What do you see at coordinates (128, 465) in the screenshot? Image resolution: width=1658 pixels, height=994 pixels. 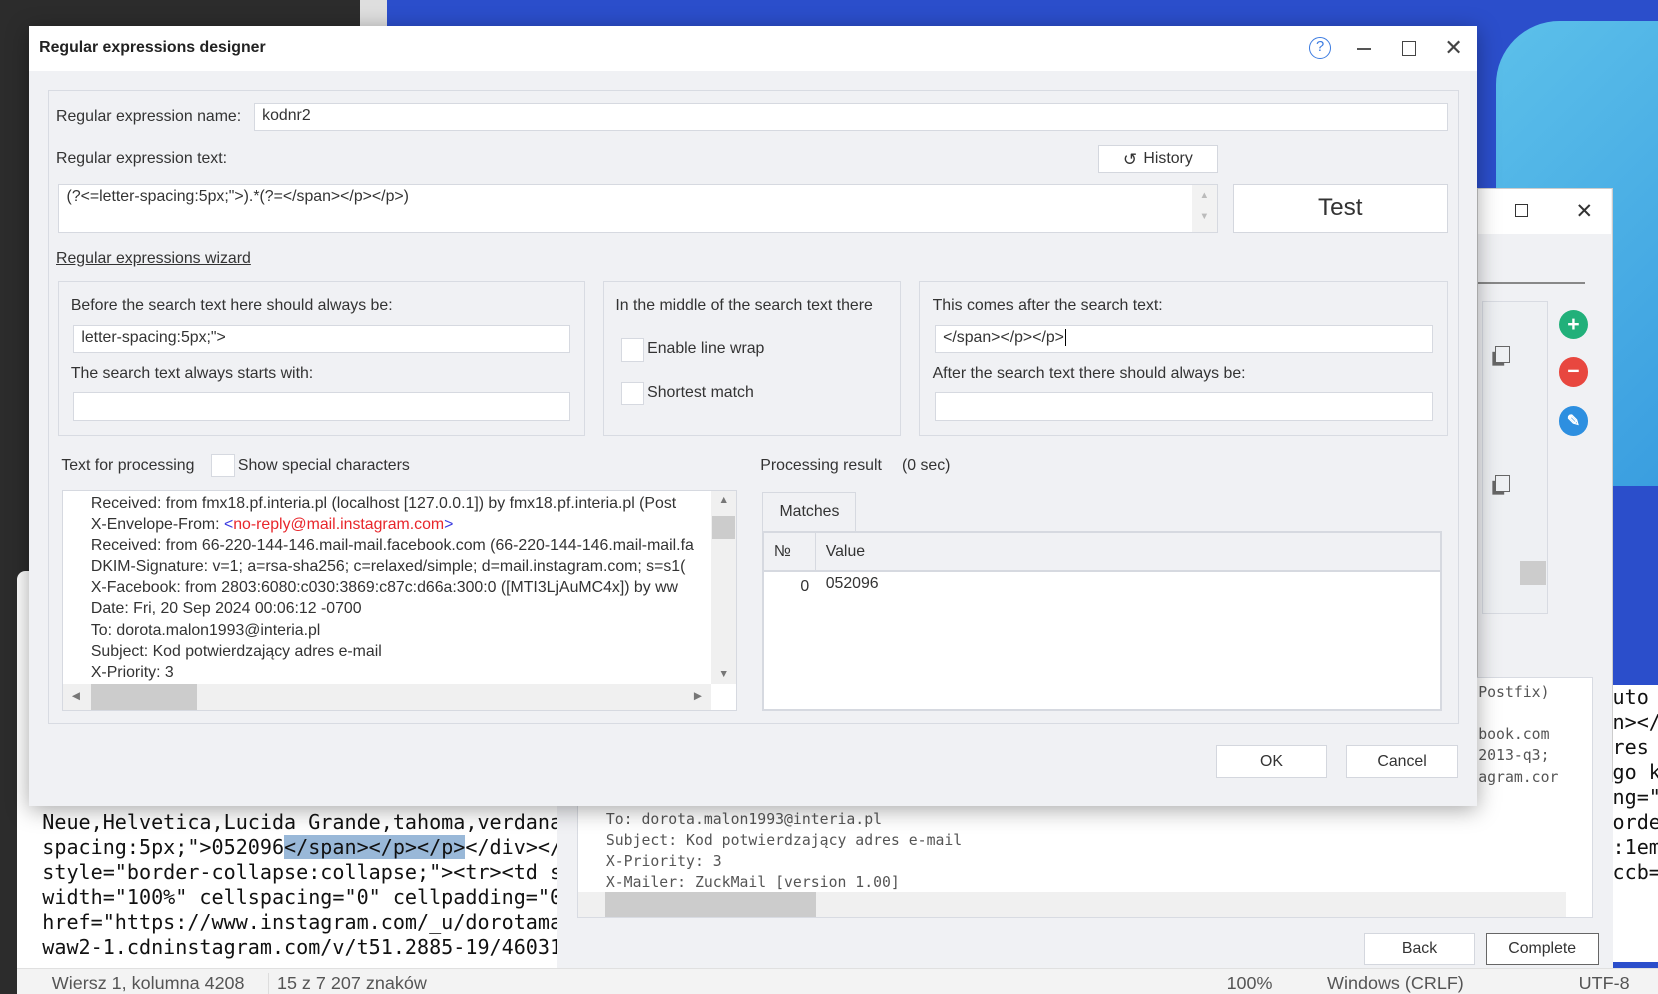 I see `text-processing-label: Text for processing` at bounding box center [128, 465].